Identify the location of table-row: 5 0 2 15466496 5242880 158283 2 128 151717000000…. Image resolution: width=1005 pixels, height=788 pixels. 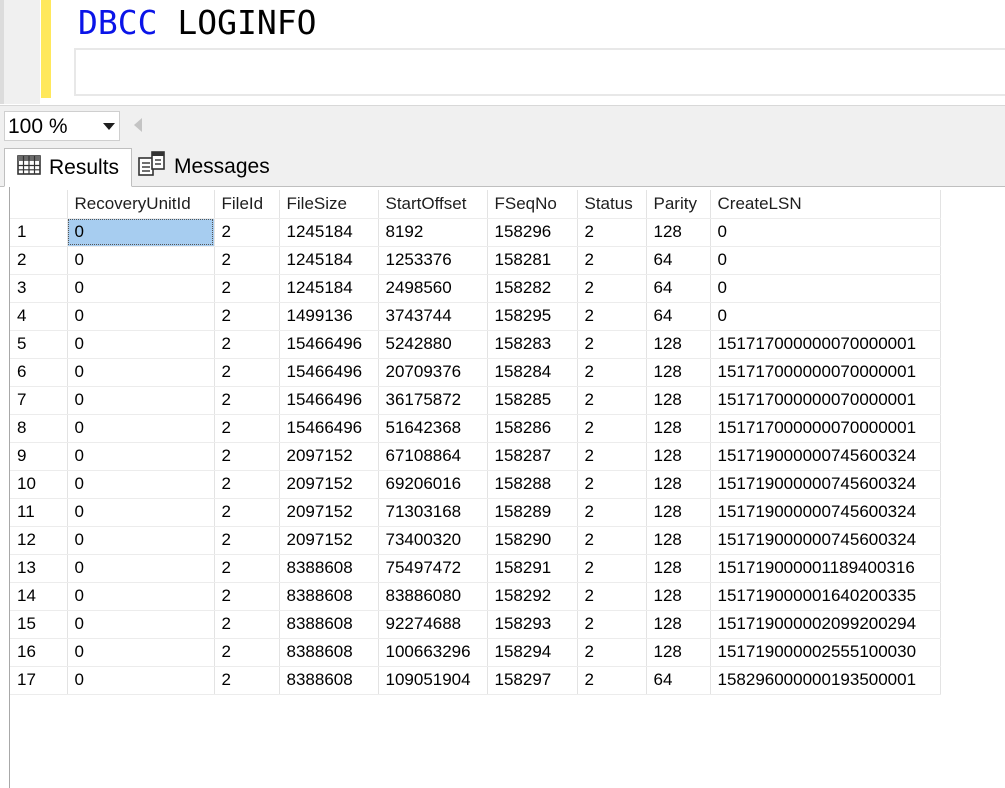
(475, 344).